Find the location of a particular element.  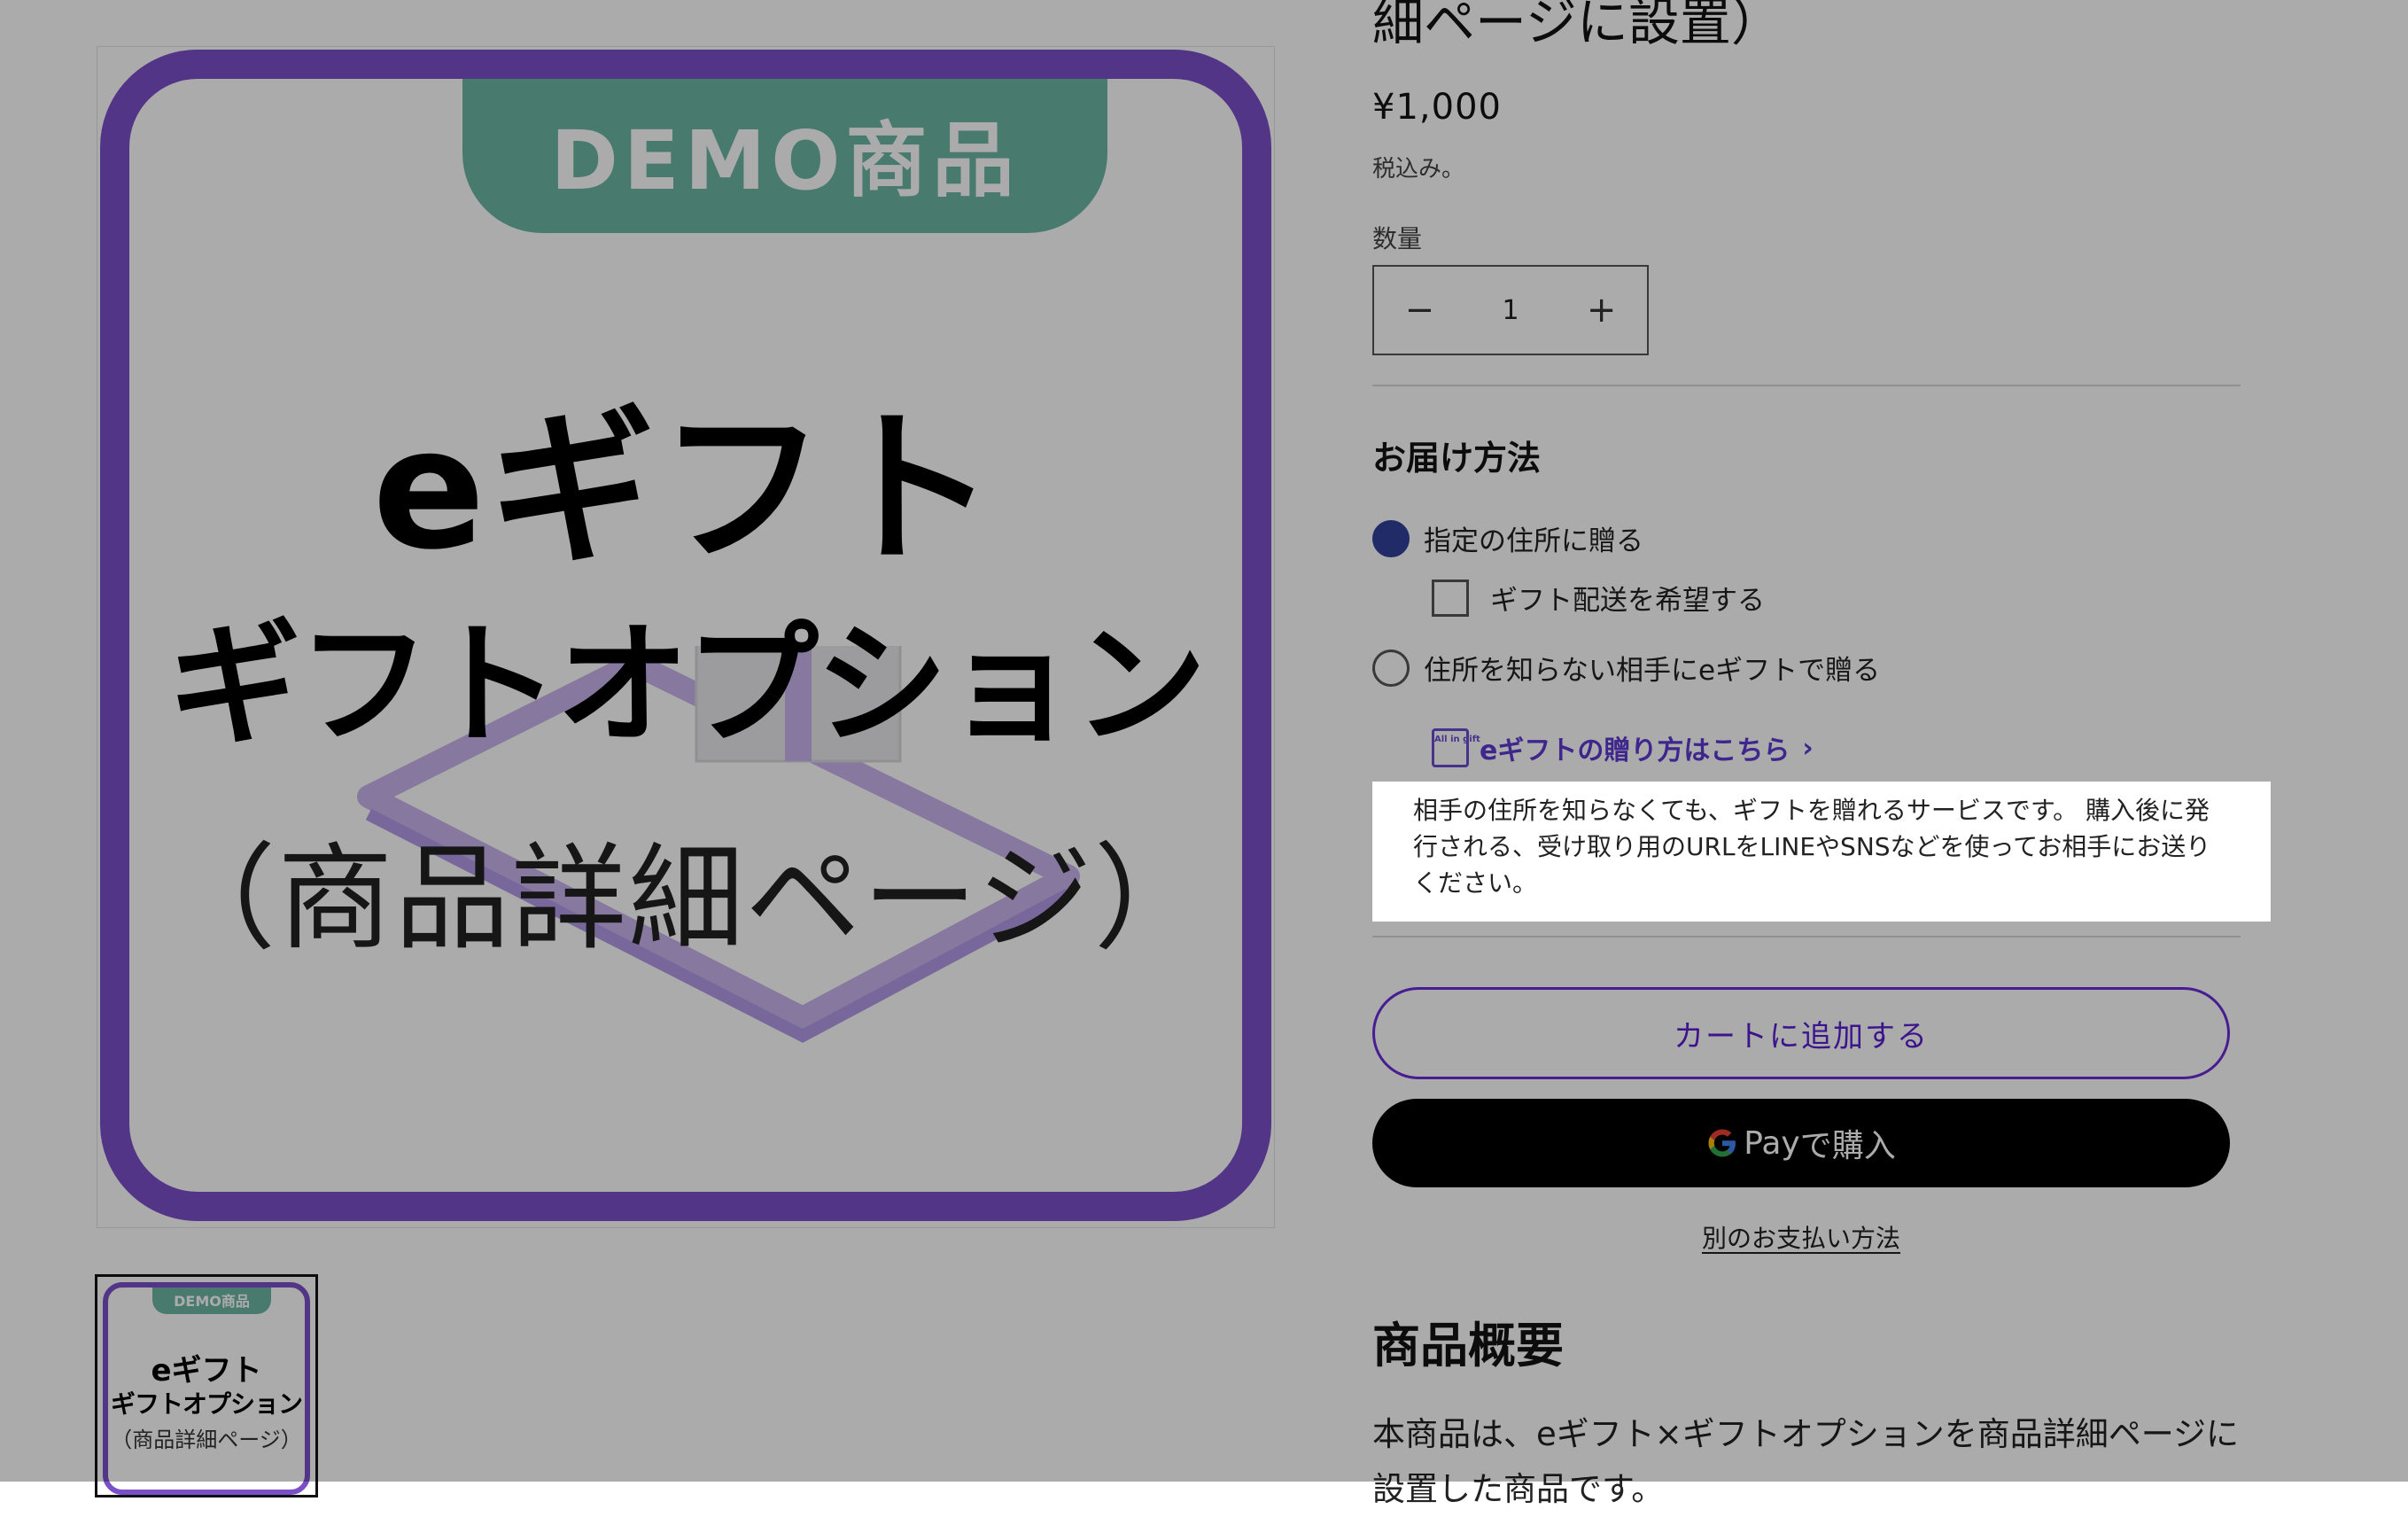

egift-howto-label: eギフトの贈り方はこちら is located at coordinates (1635, 750).